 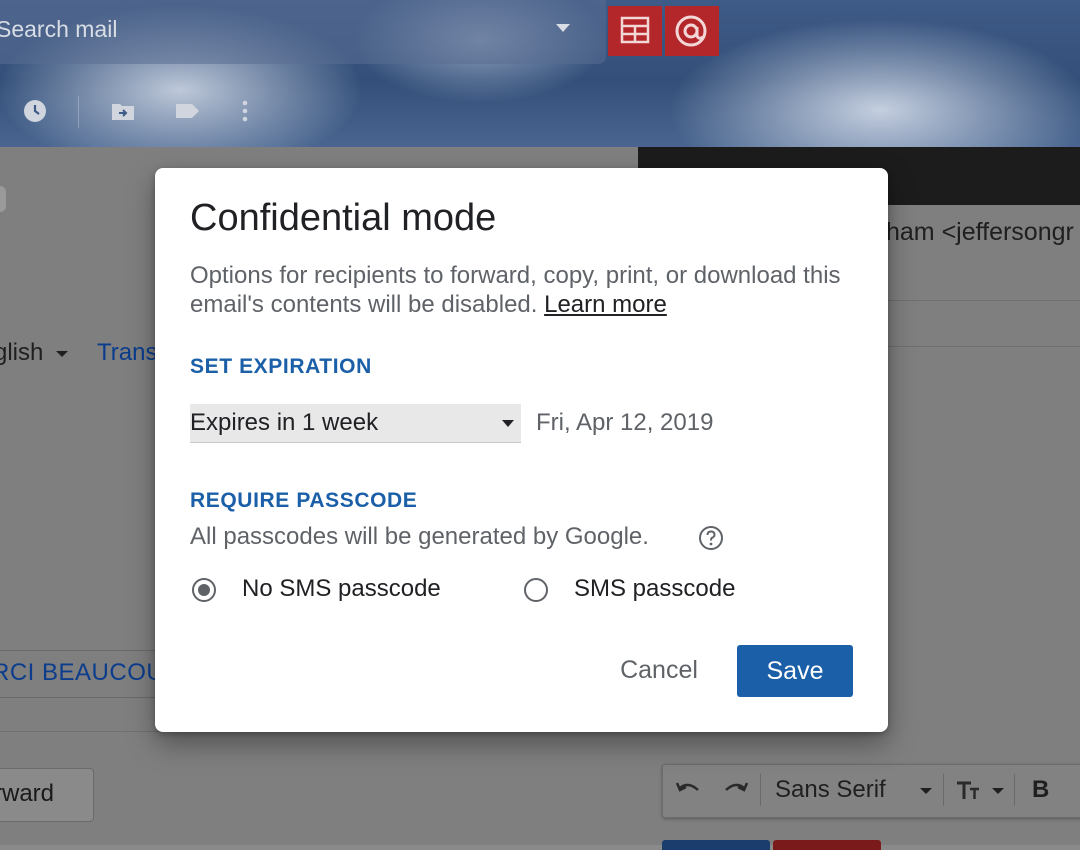 I want to click on language-caret-icon, so click(x=62, y=354).